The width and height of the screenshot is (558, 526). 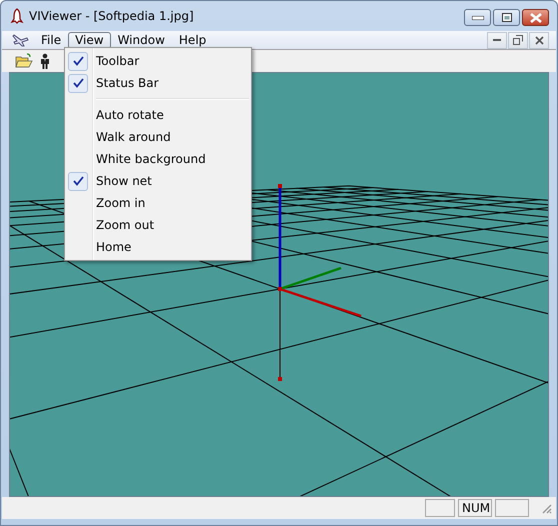 I want to click on maximize-icon, so click(x=507, y=17).